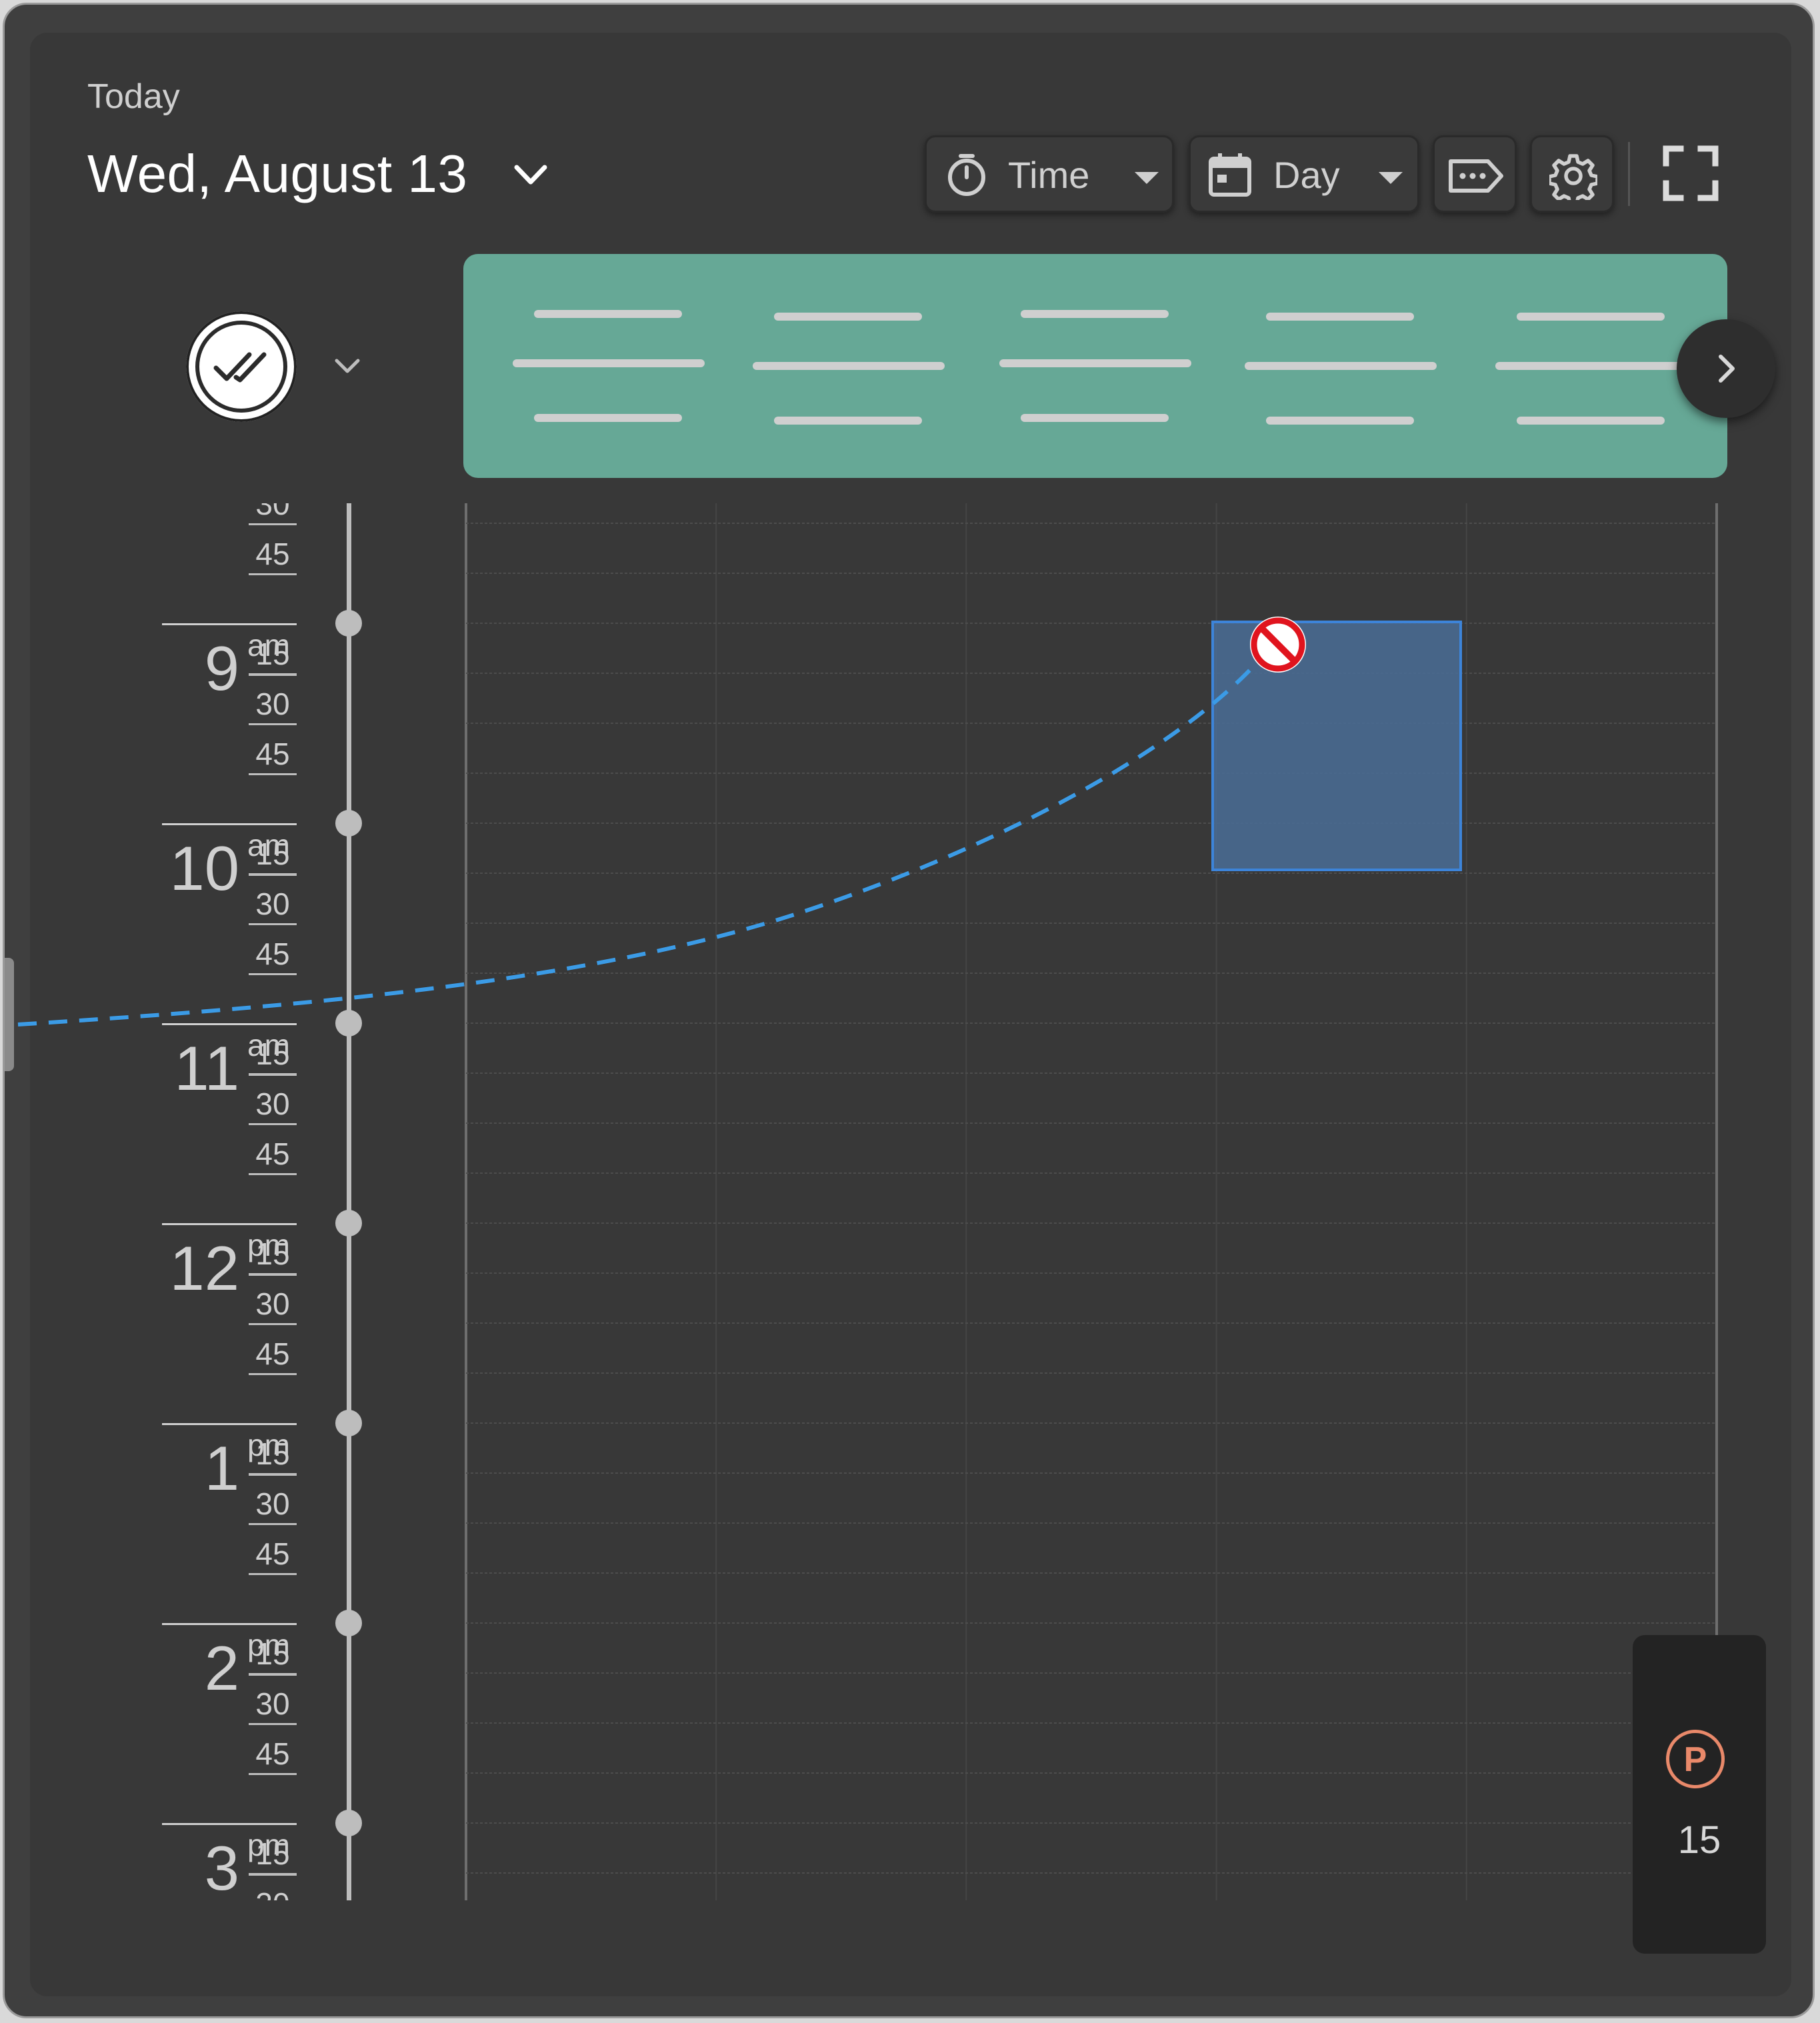 This screenshot has height=2023, width=1820. I want to click on parking-count: 15, so click(1699, 1840).